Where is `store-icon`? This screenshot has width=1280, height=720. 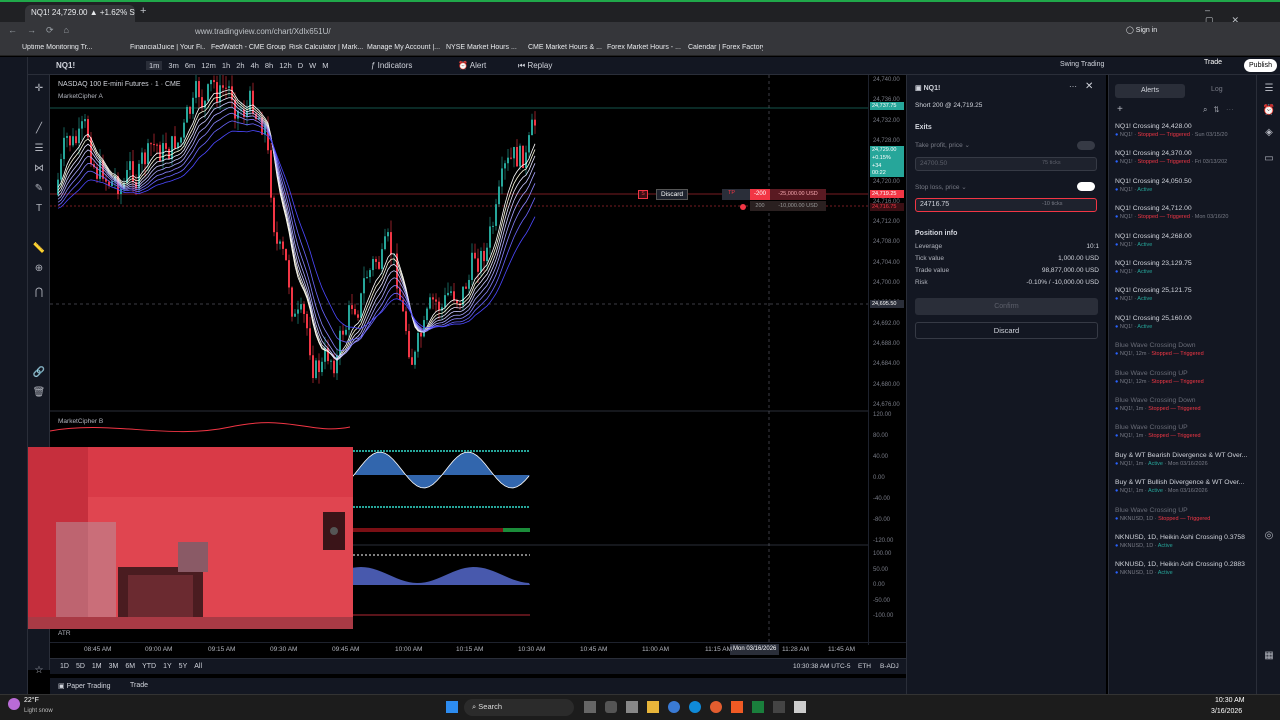
store-icon is located at coordinates (779, 707).